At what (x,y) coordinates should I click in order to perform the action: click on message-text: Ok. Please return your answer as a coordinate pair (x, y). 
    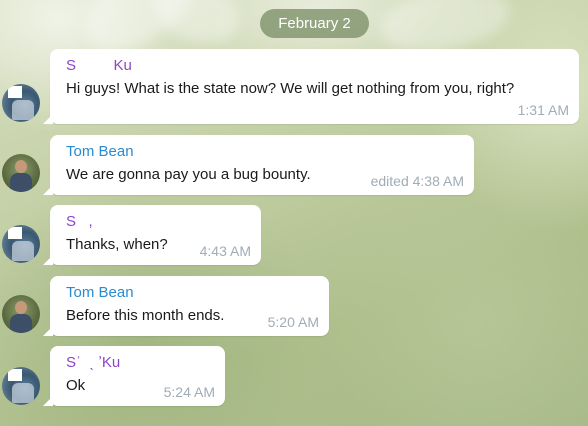
    Looking at the image, I should click on (76, 385).